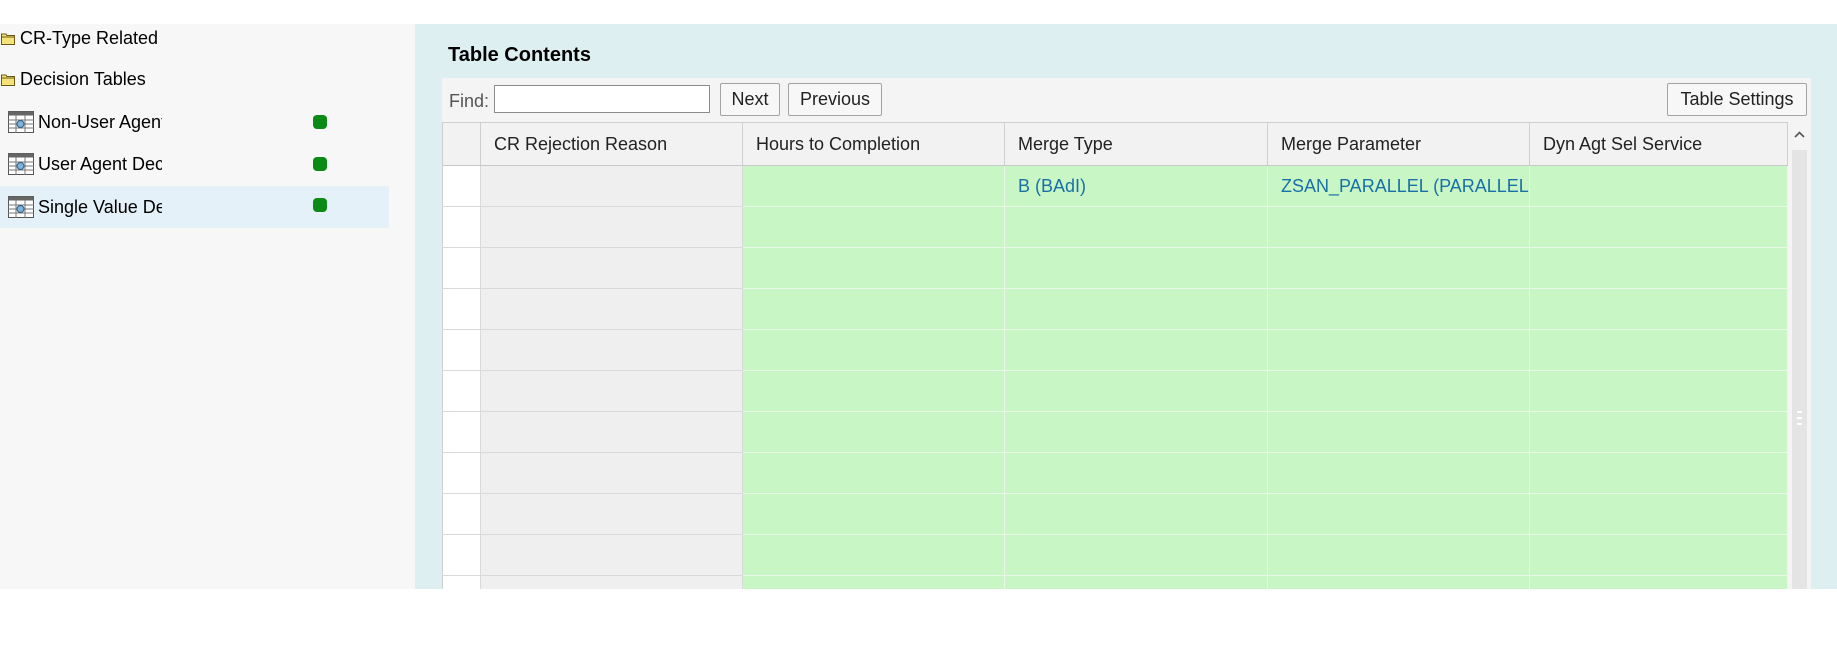 Image resolution: width=1837 pixels, height=661 pixels. Describe the element at coordinates (83, 78) in the screenshot. I see `tree-item-label: Decision Tables` at that location.